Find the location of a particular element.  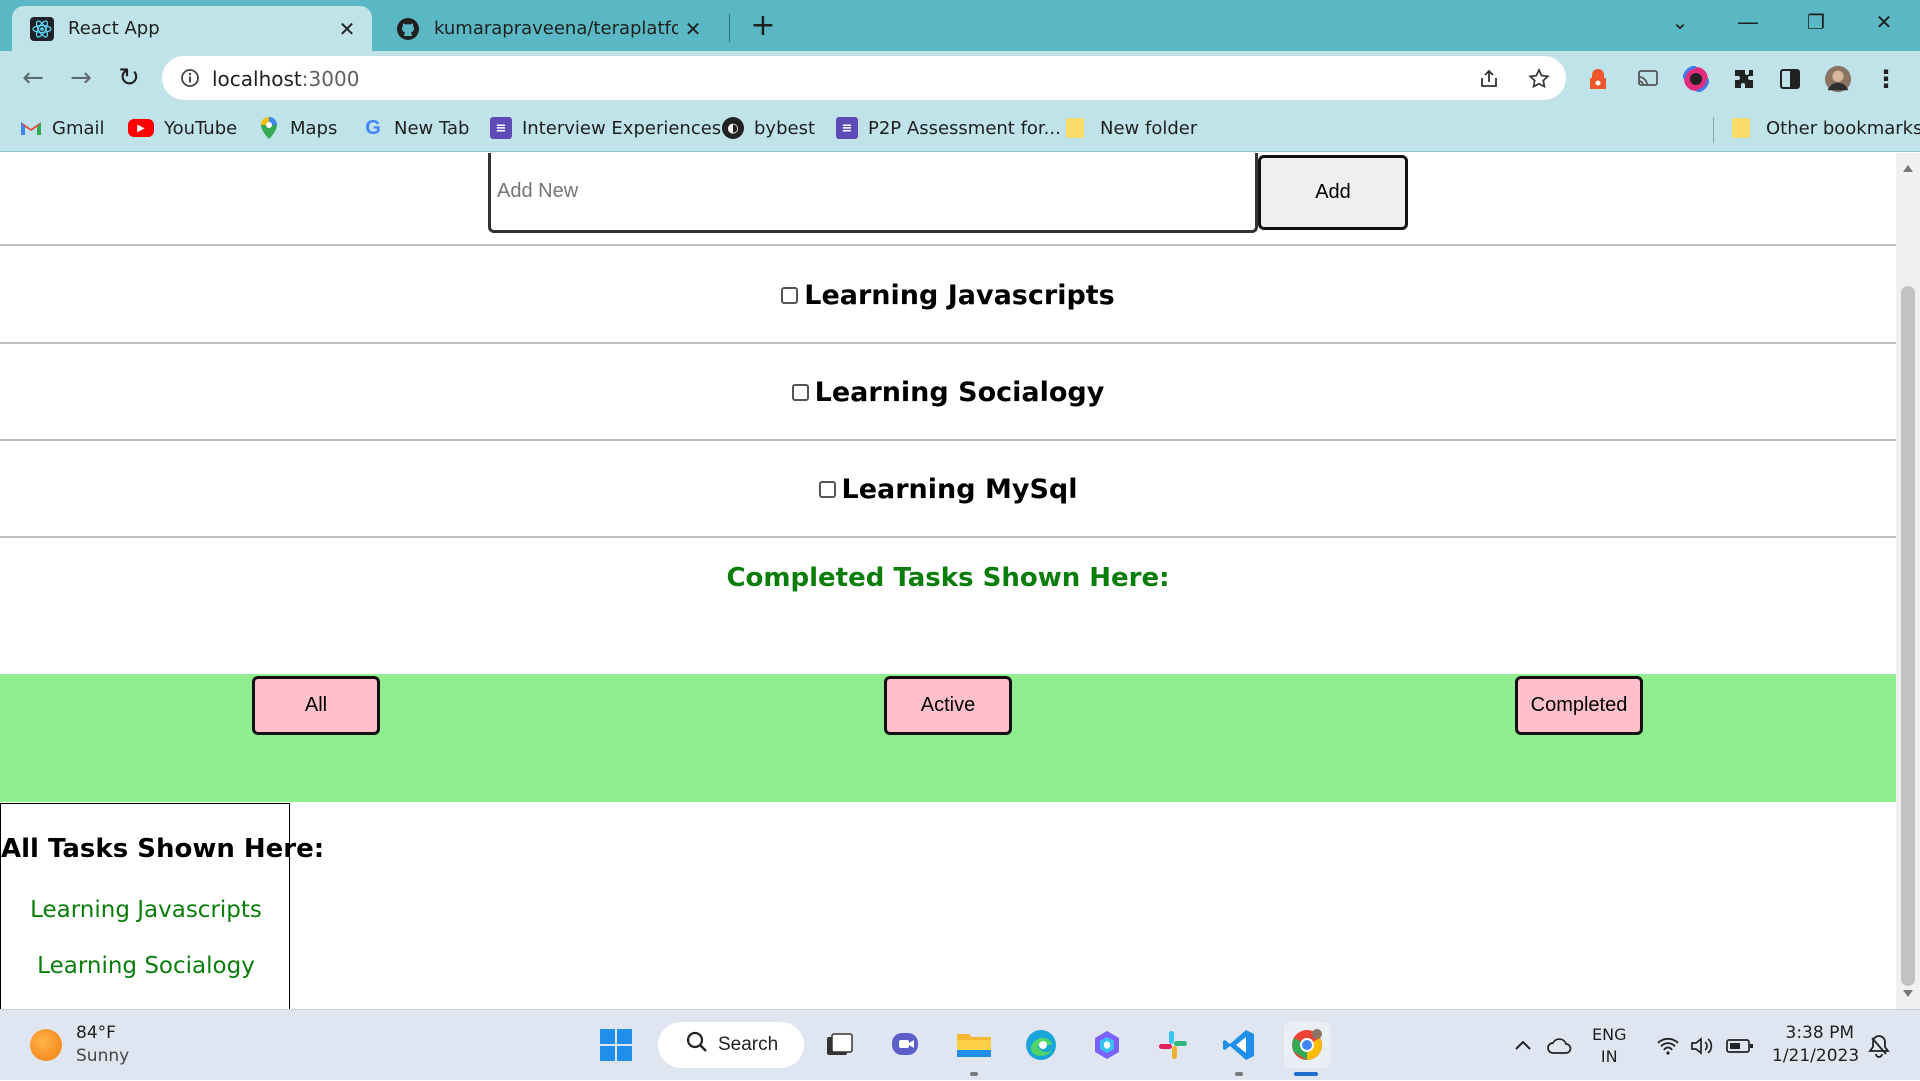

search-label: Search is located at coordinates (748, 1044).